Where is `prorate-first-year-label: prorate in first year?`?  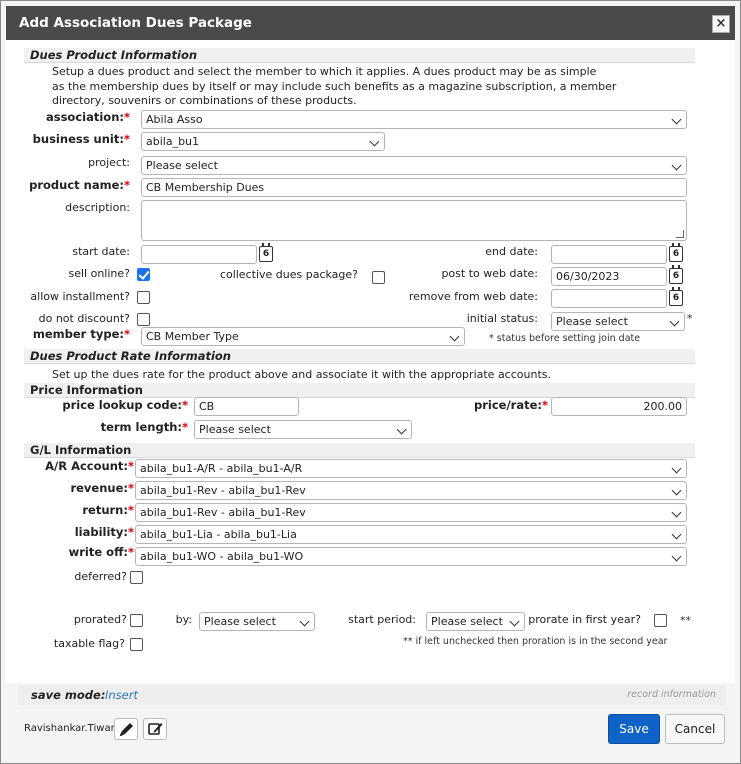 prorate-first-year-label: prorate in first year? is located at coordinates (584, 619).